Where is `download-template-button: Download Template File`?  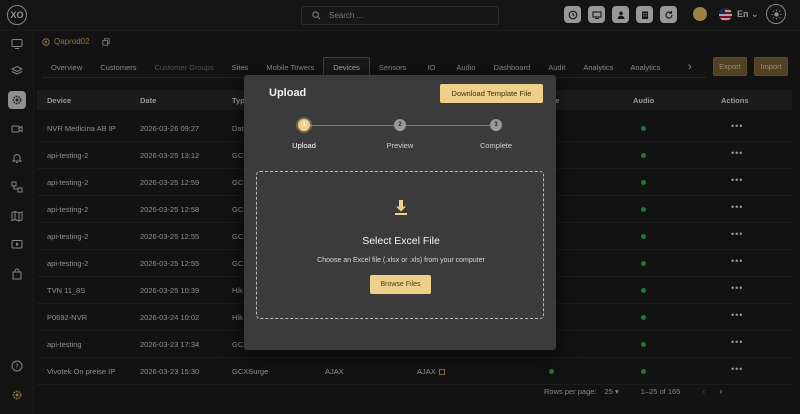 download-template-button: Download Template File is located at coordinates (491, 93).